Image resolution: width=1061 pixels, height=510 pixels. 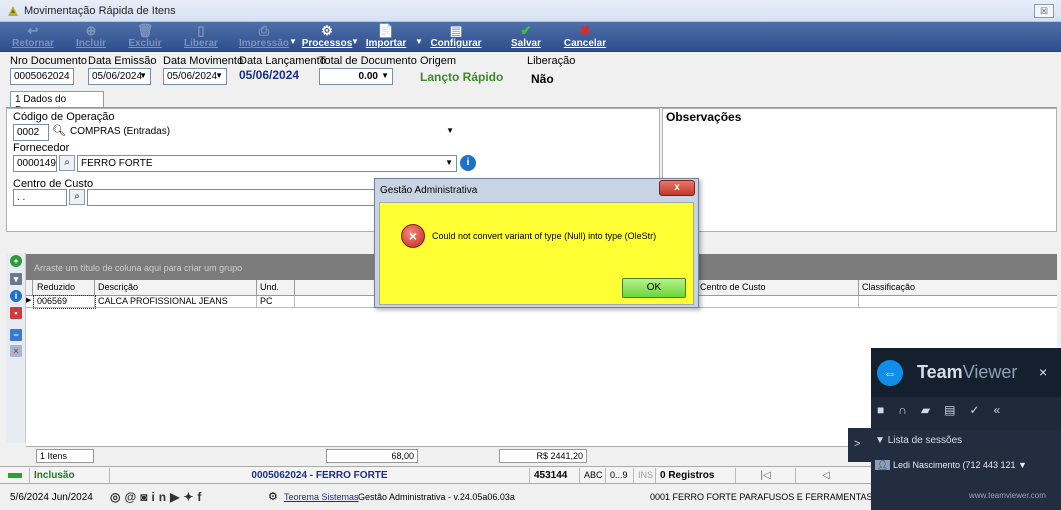 What do you see at coordinates (958, 288) in the screenshot?
I see `column-header-classificacao: Classificação` at bounding box center [958, 288].